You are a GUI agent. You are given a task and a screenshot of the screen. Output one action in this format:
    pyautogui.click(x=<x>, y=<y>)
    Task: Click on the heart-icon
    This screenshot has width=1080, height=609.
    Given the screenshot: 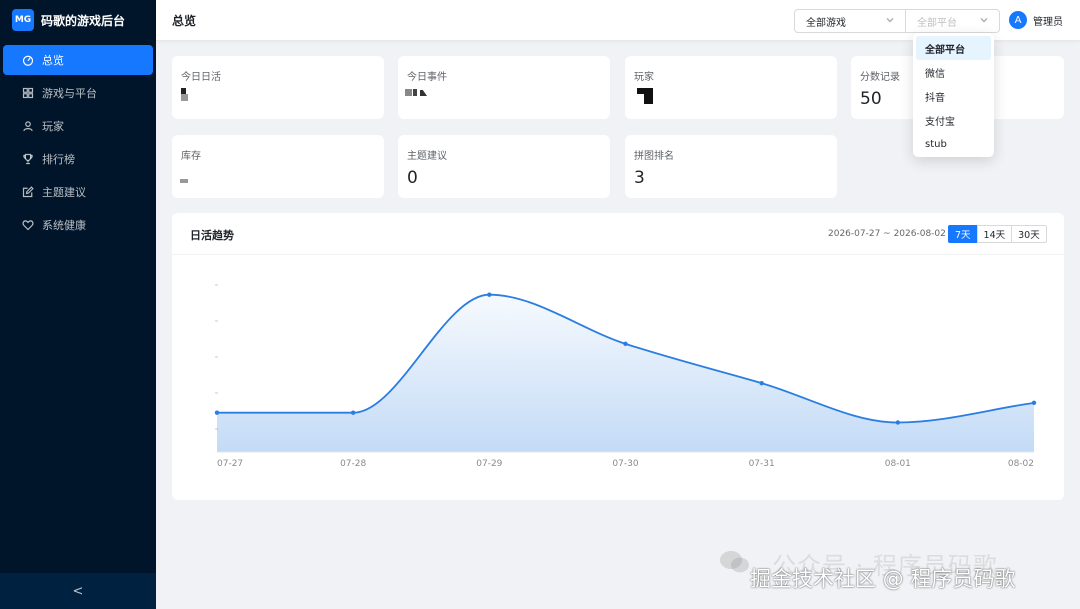 What is the action you would take?
    pyautogui.click(x=28, y=225)
    